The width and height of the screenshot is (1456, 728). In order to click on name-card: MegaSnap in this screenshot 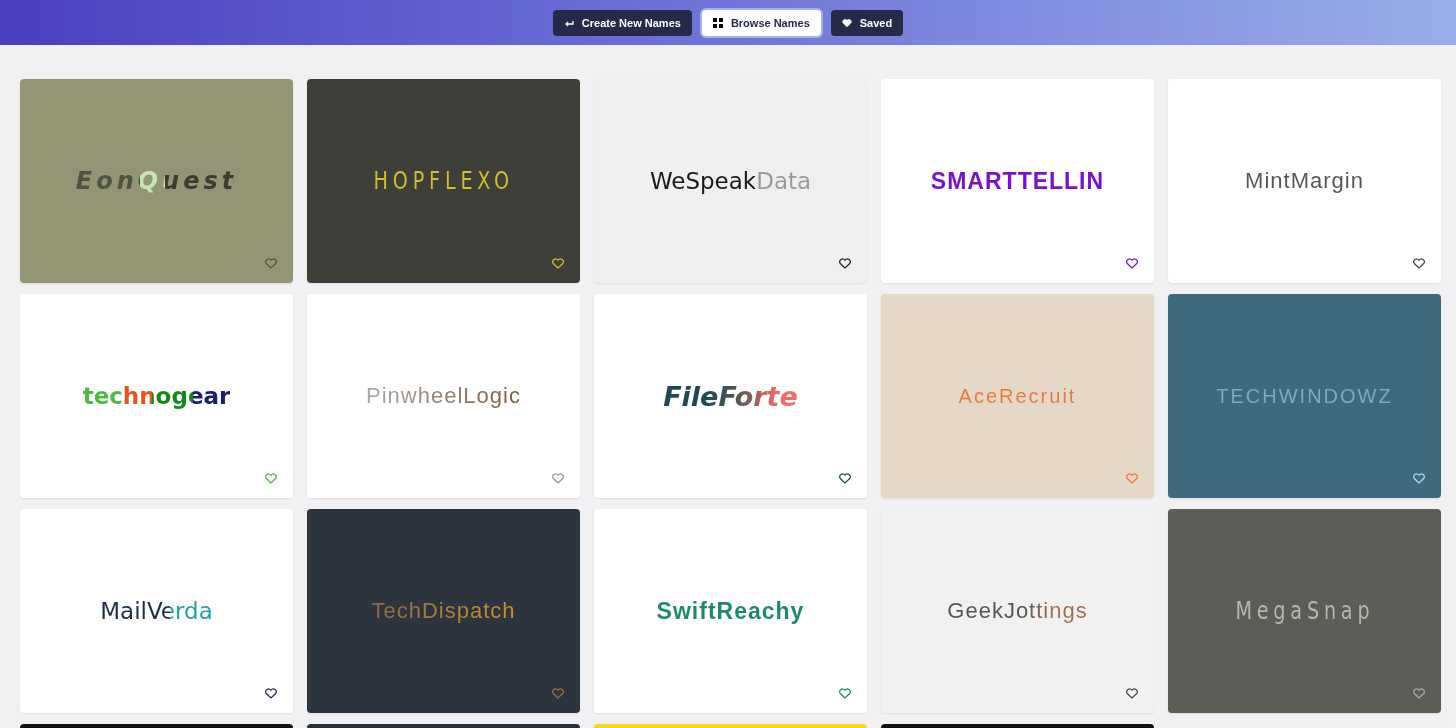, I will do `click(1304, 611)`.